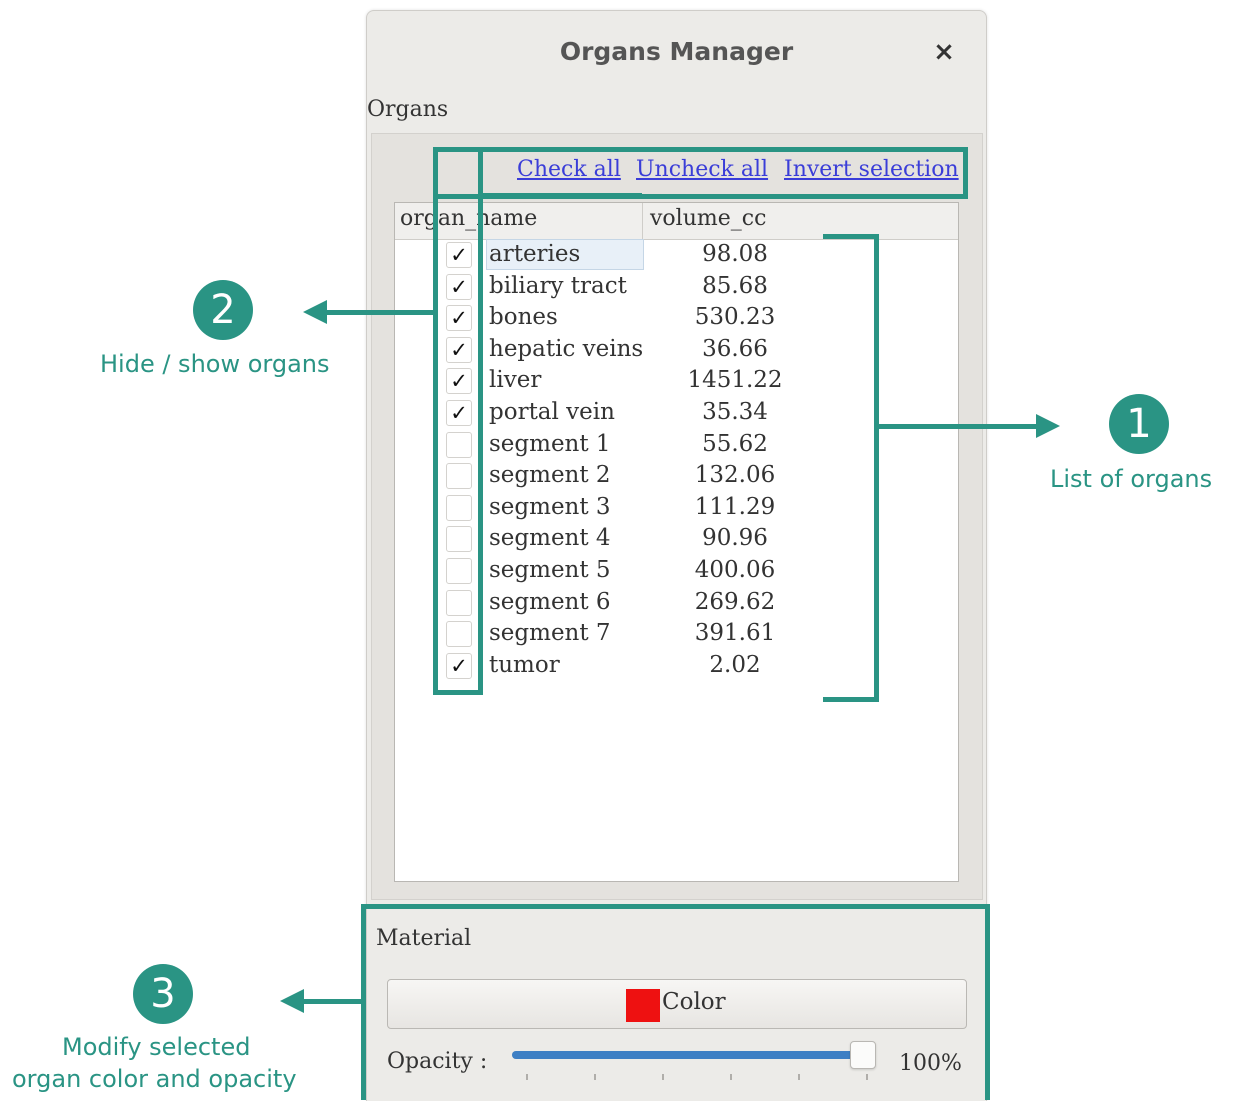 The height and width of the screenshot is (1101, 1236). I want to click on organ-volume-cell: 98.08, so click(735, 254).